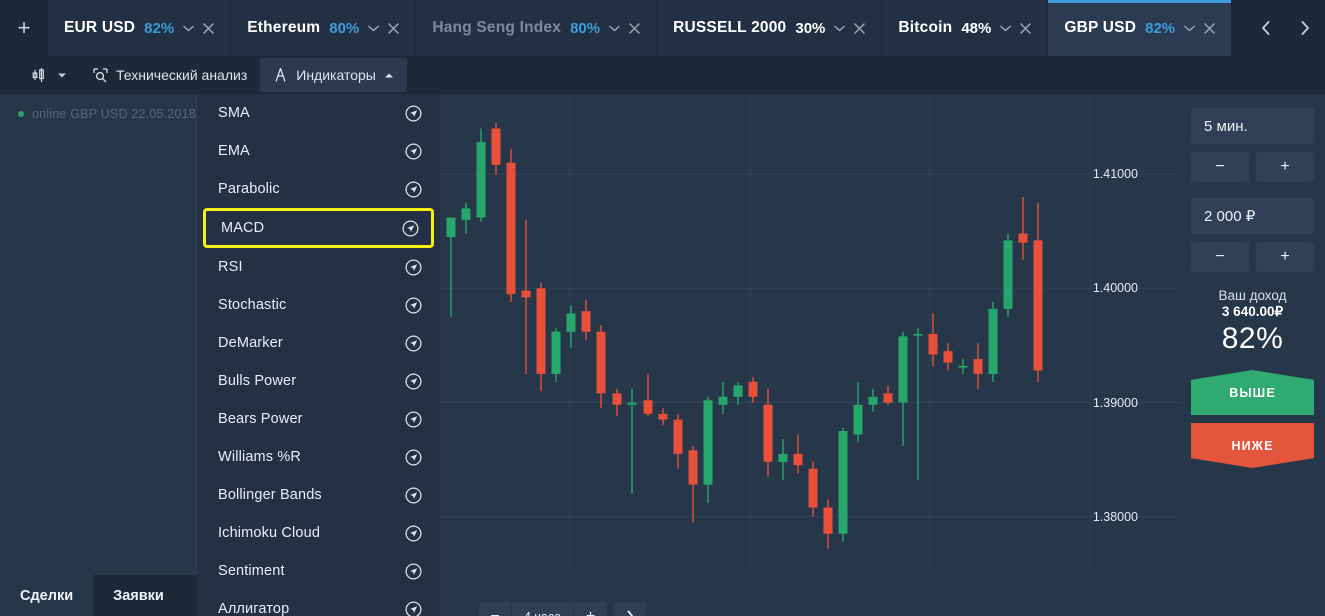  I want to click on call-up-button: ВЫШЕ, so click(1252, 392).